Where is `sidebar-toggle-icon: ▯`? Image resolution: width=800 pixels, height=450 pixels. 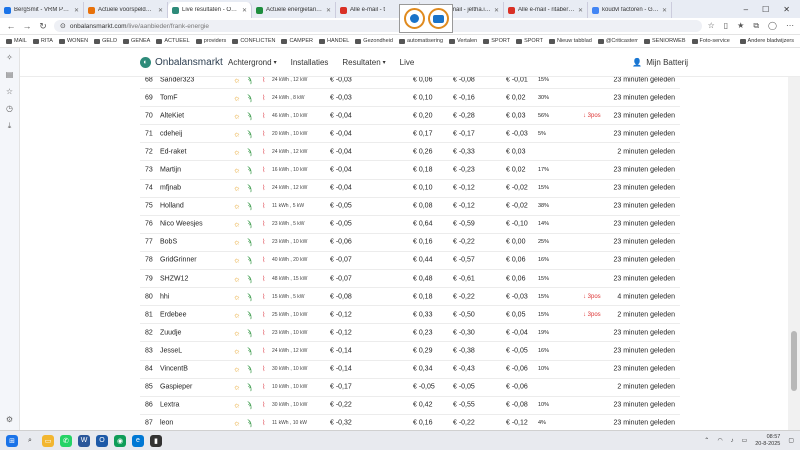 sidebar-toggle-icon: ▯ is located at coordinates (726, 26).